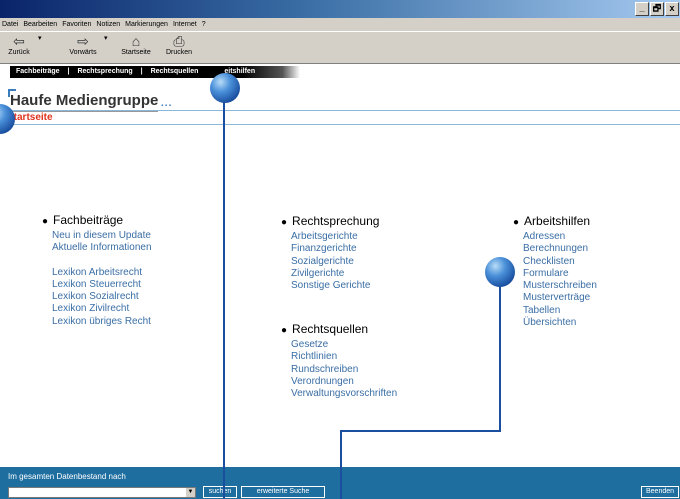 The width and height of the screenshot is (680, 499). I want to click on link-formulare: Formulare, so click(560, 274).